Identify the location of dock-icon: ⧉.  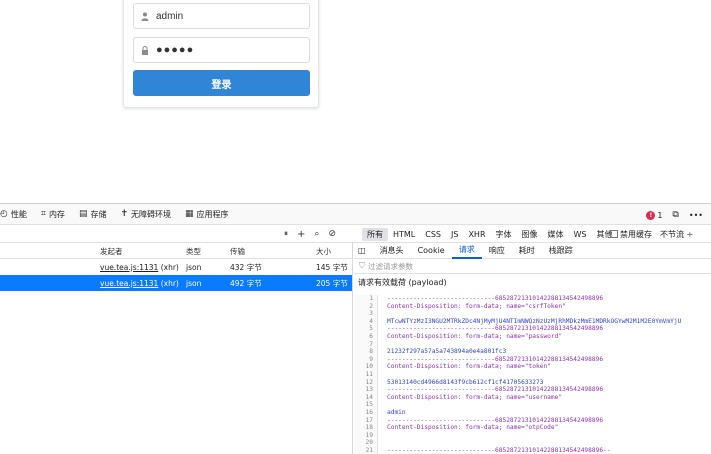
(675, 215).